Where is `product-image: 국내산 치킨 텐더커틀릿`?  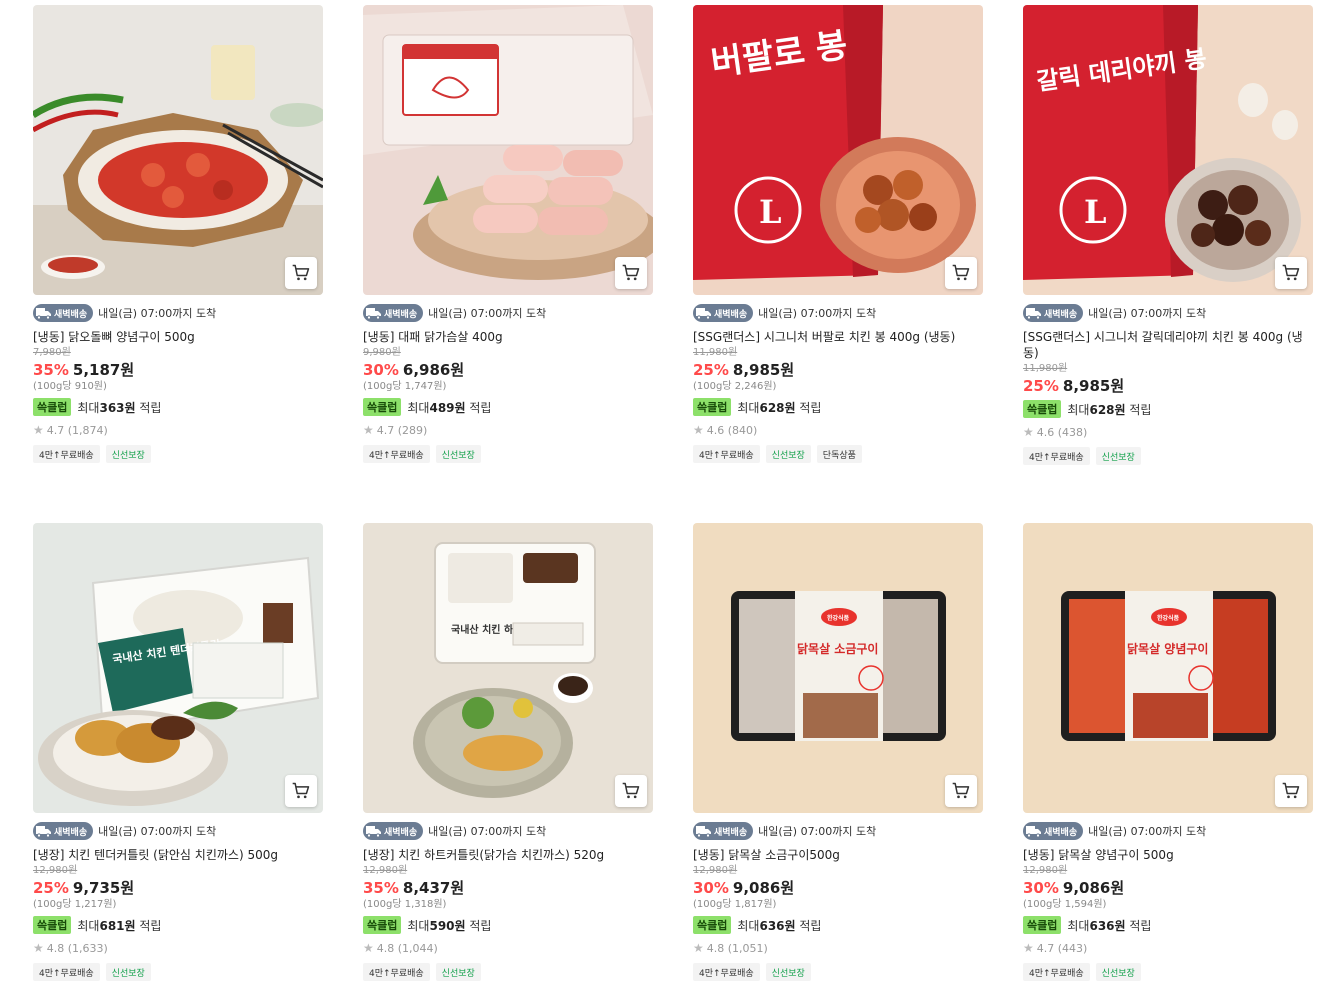
product-image: 국내산 치킨 텐더커틀릿 is located at coordinates (178, 668).